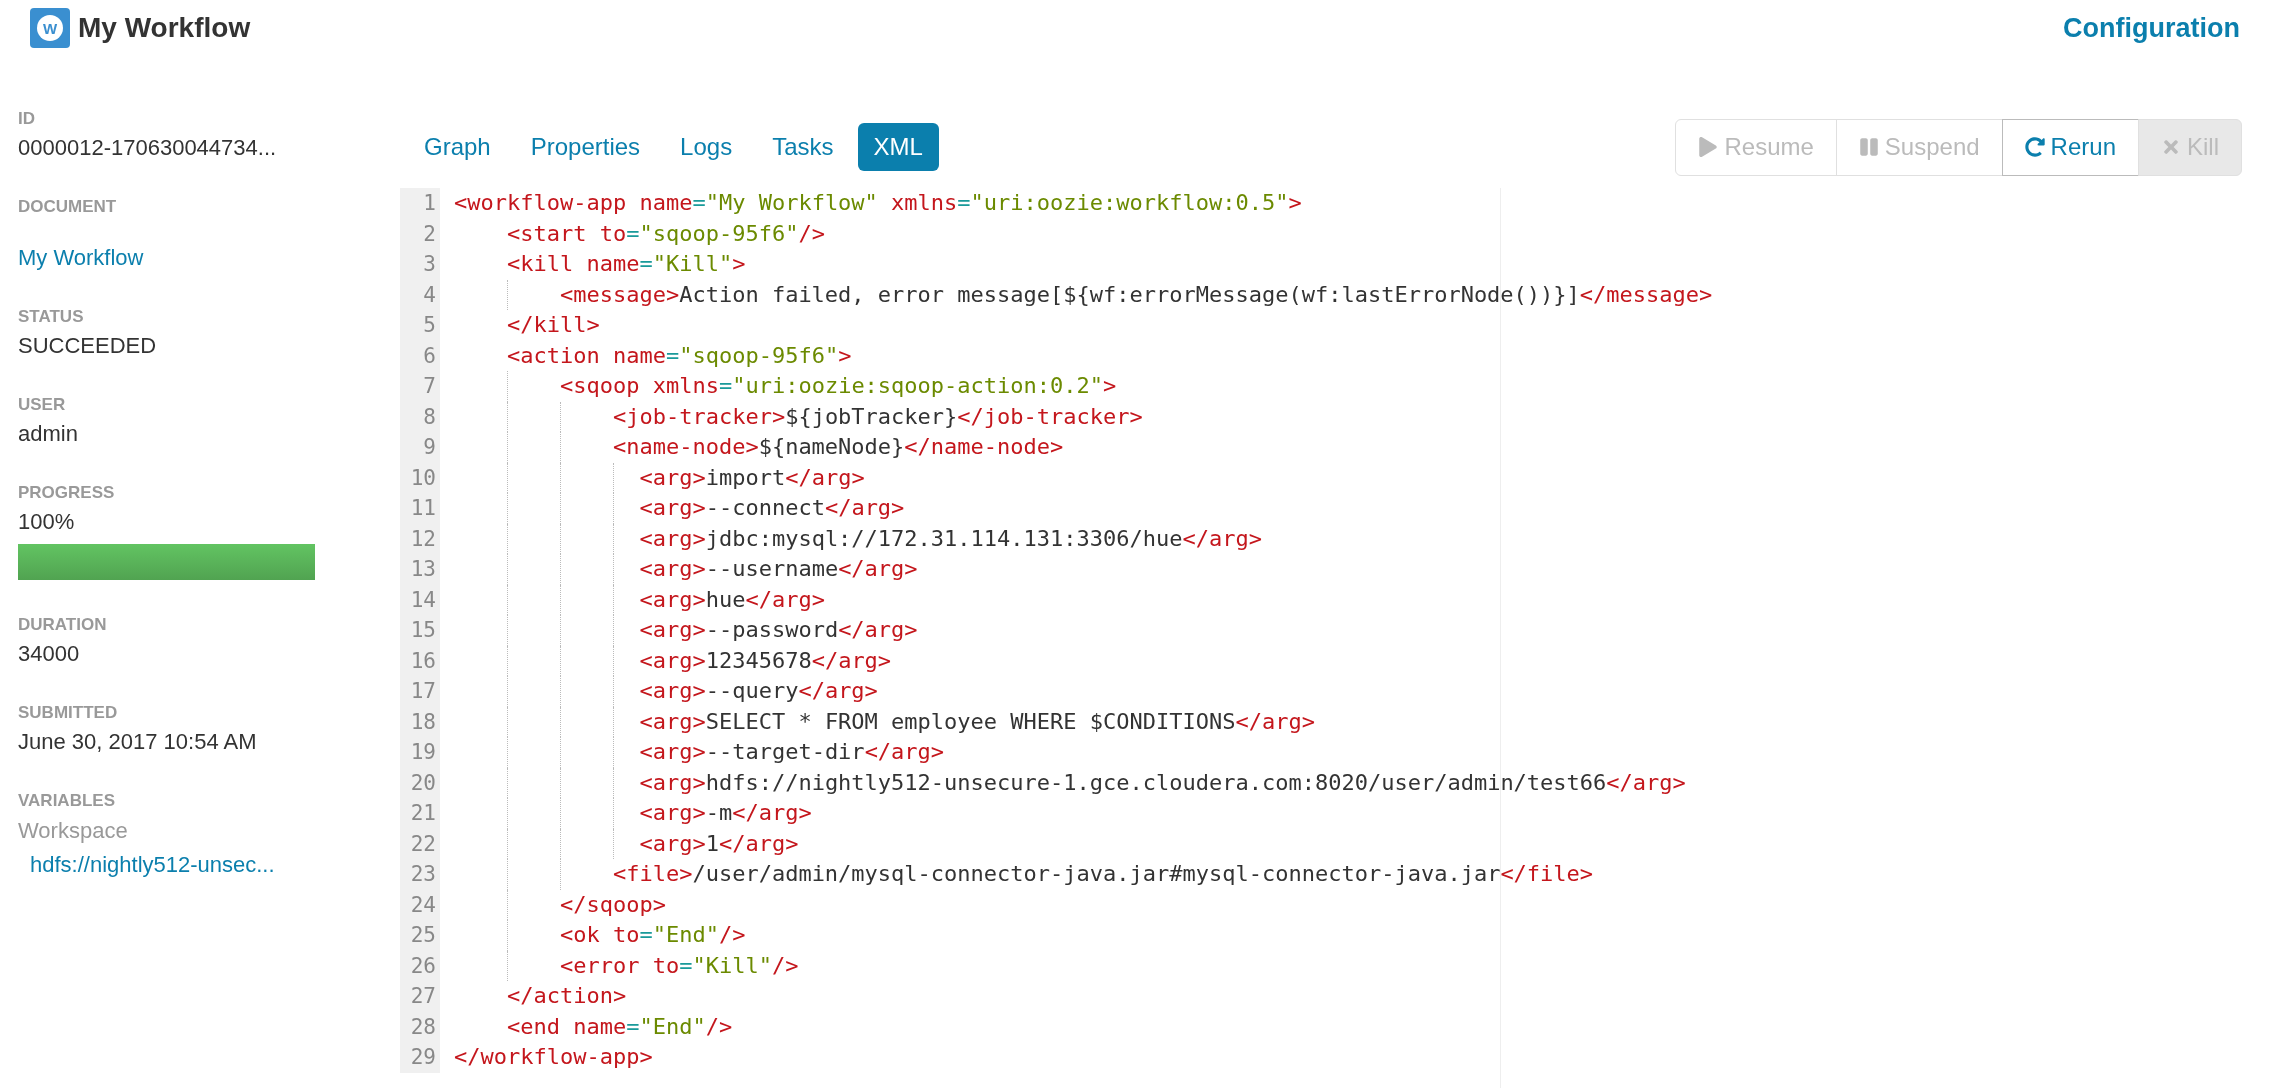  I want to click on line-number: 18, so click(420, 721).